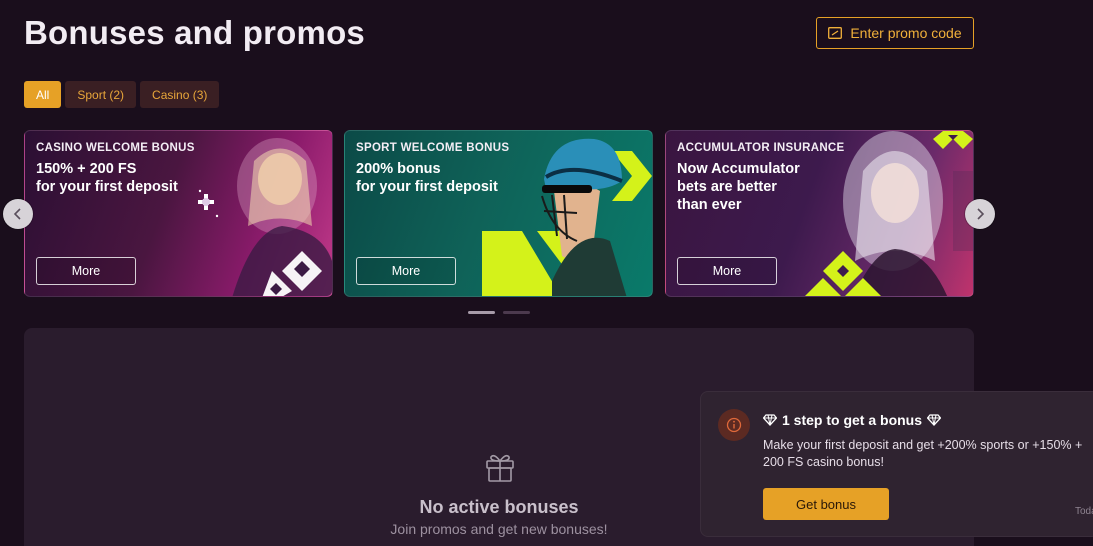 The image size is (1093, 546). I want to click on info-icon-wrap, so click(734, 425).